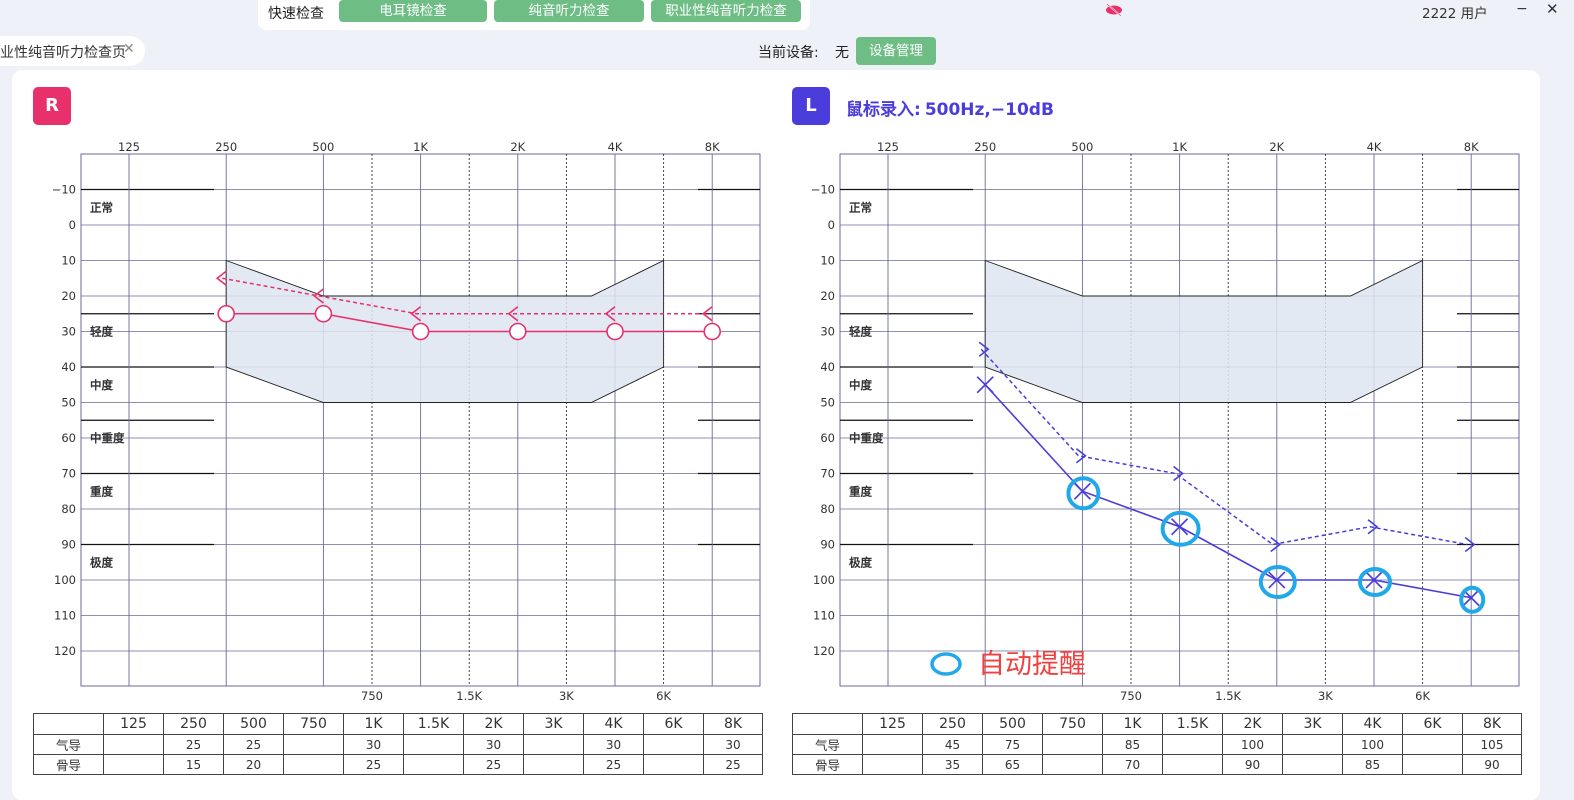 Image resolution: width=1574 pixels, height=800 pixels. What do you see at coordinates (1012, 764) in the screenshot?
I see `table-cell: 65` at bounding box center [1012, 764].